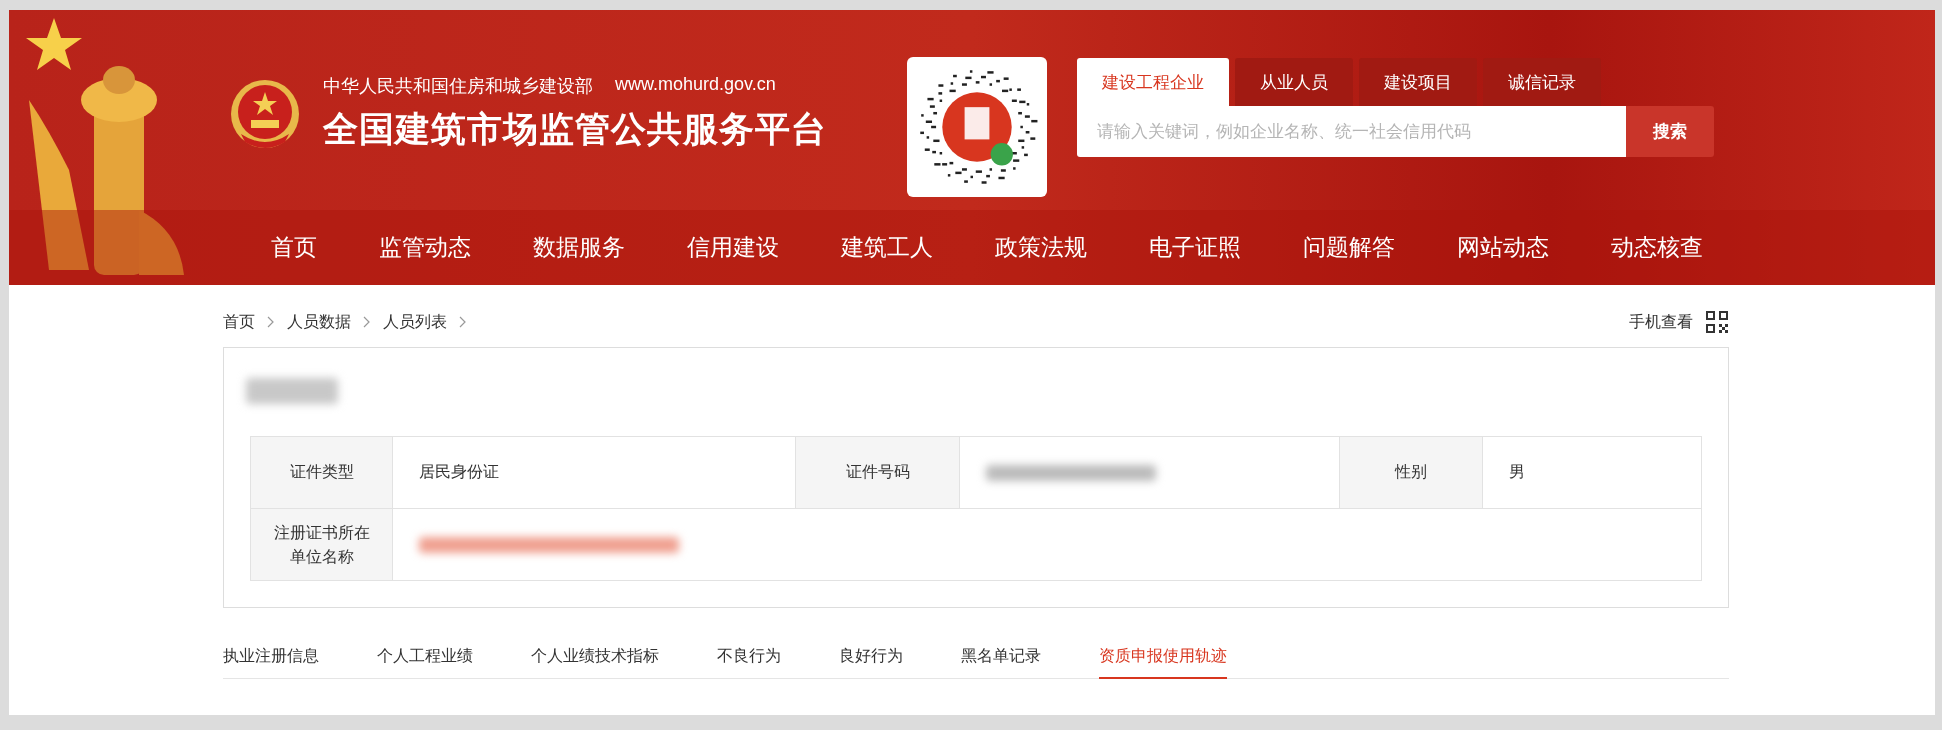  Describe the element at coordinates (271, 662) in the screenshot. I see `section-tab: 执业注册信息` at that location.